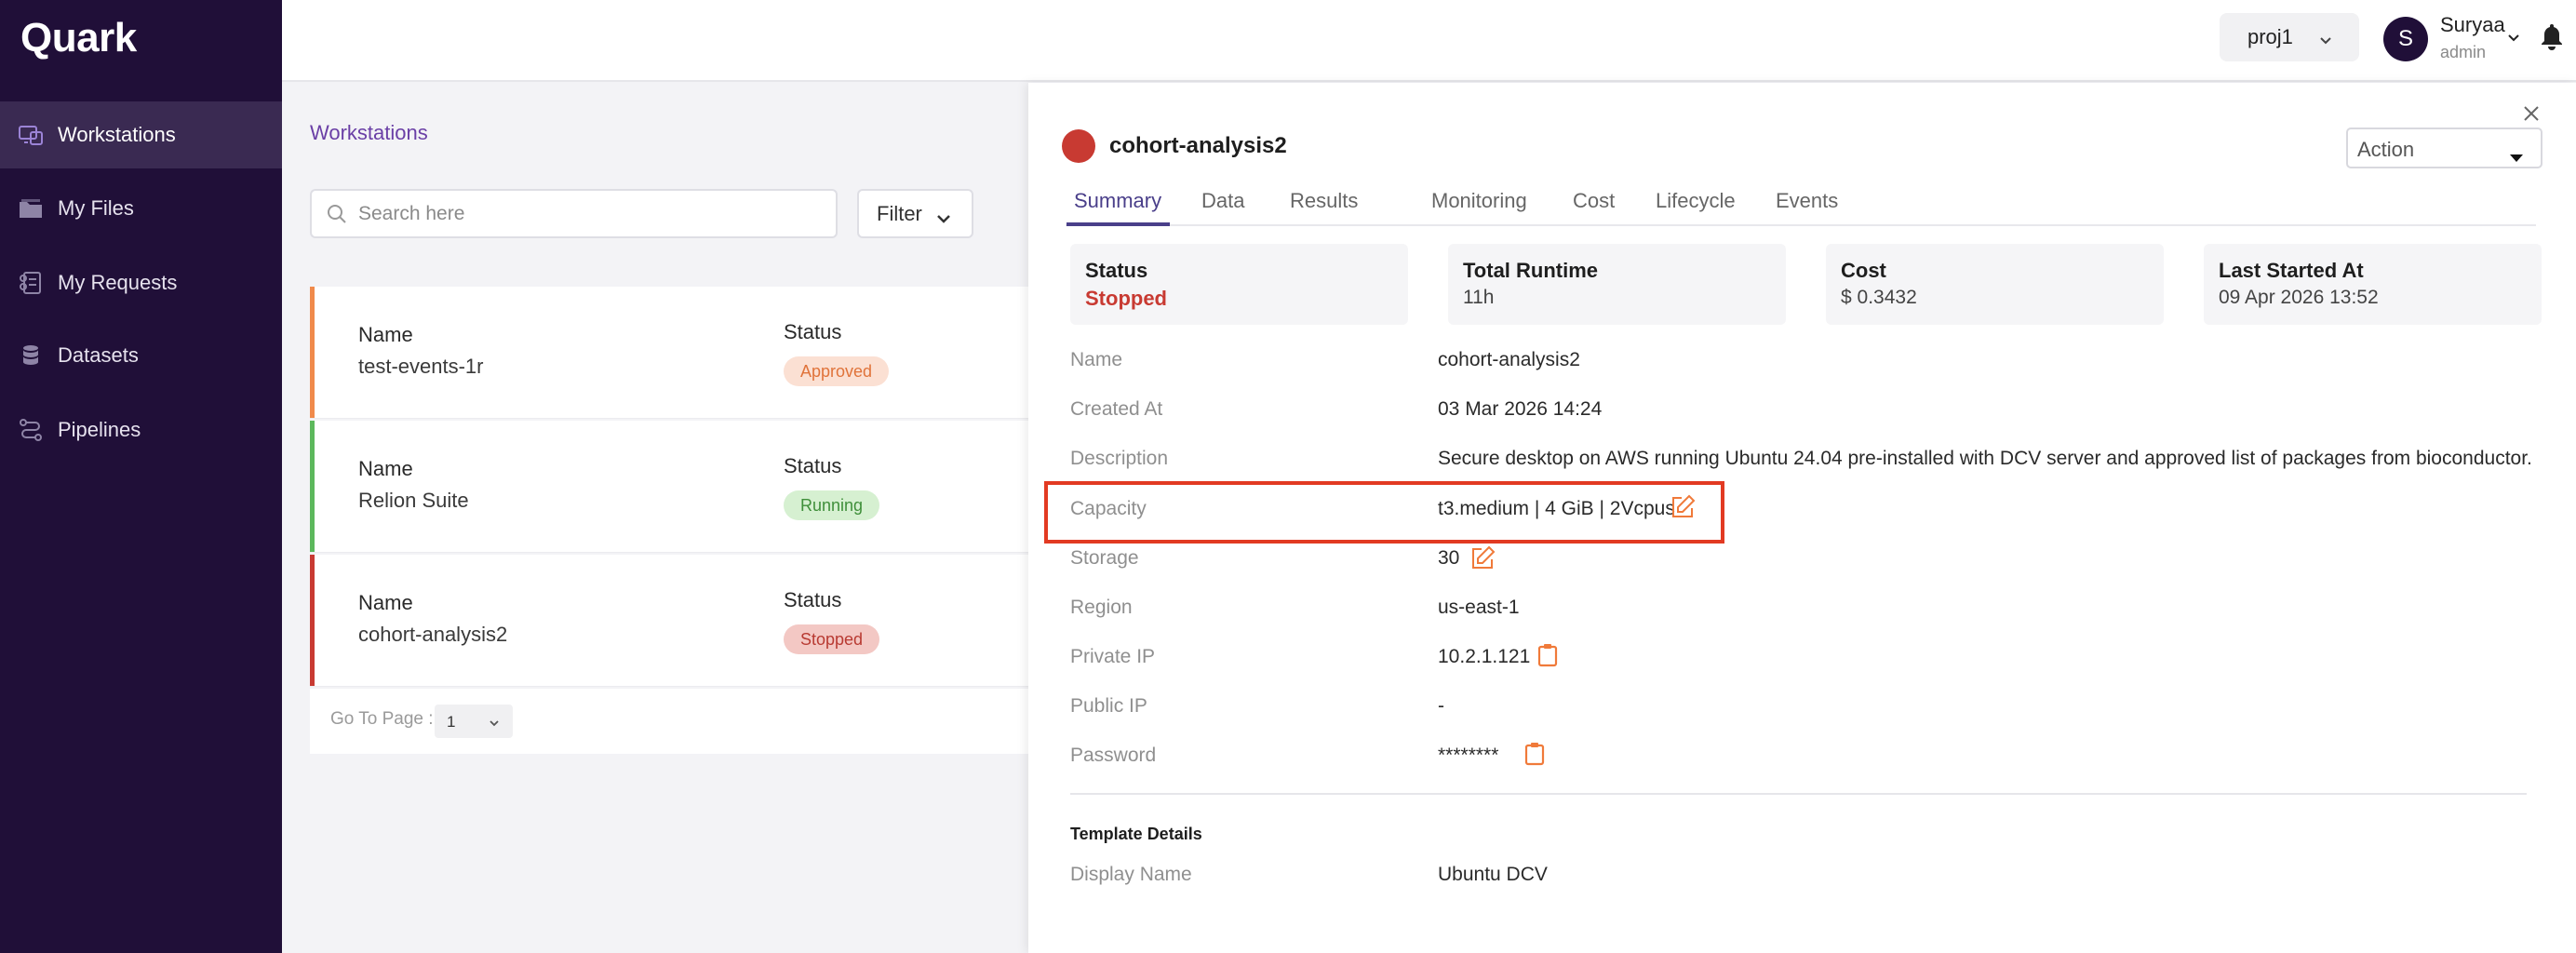  Describe the element at coordinates (1995, 284) in the screenshot. I see `stat-card-cost: Cost $ 0.3432` at that location.